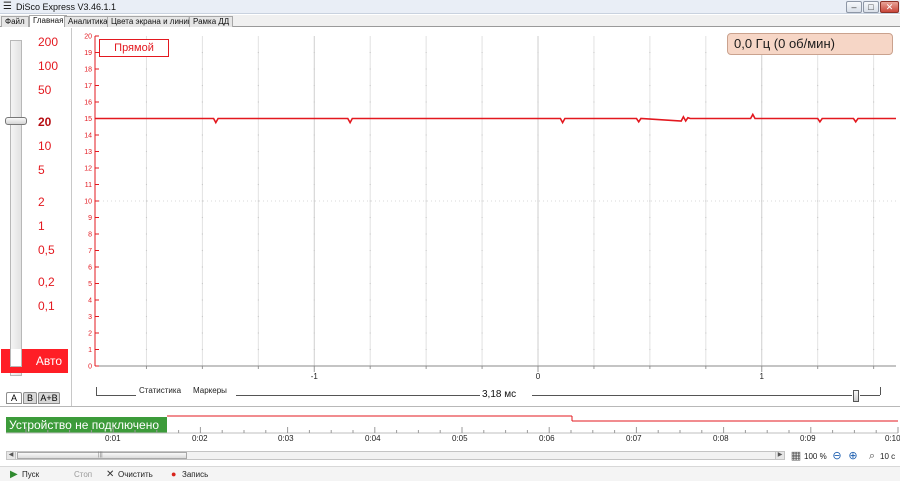 The height and width of the screenshot is (481, 900). Describe the element at coordinates (11, 455) in the screenshot. I see `scroll-left-icon: ◀` at that location.